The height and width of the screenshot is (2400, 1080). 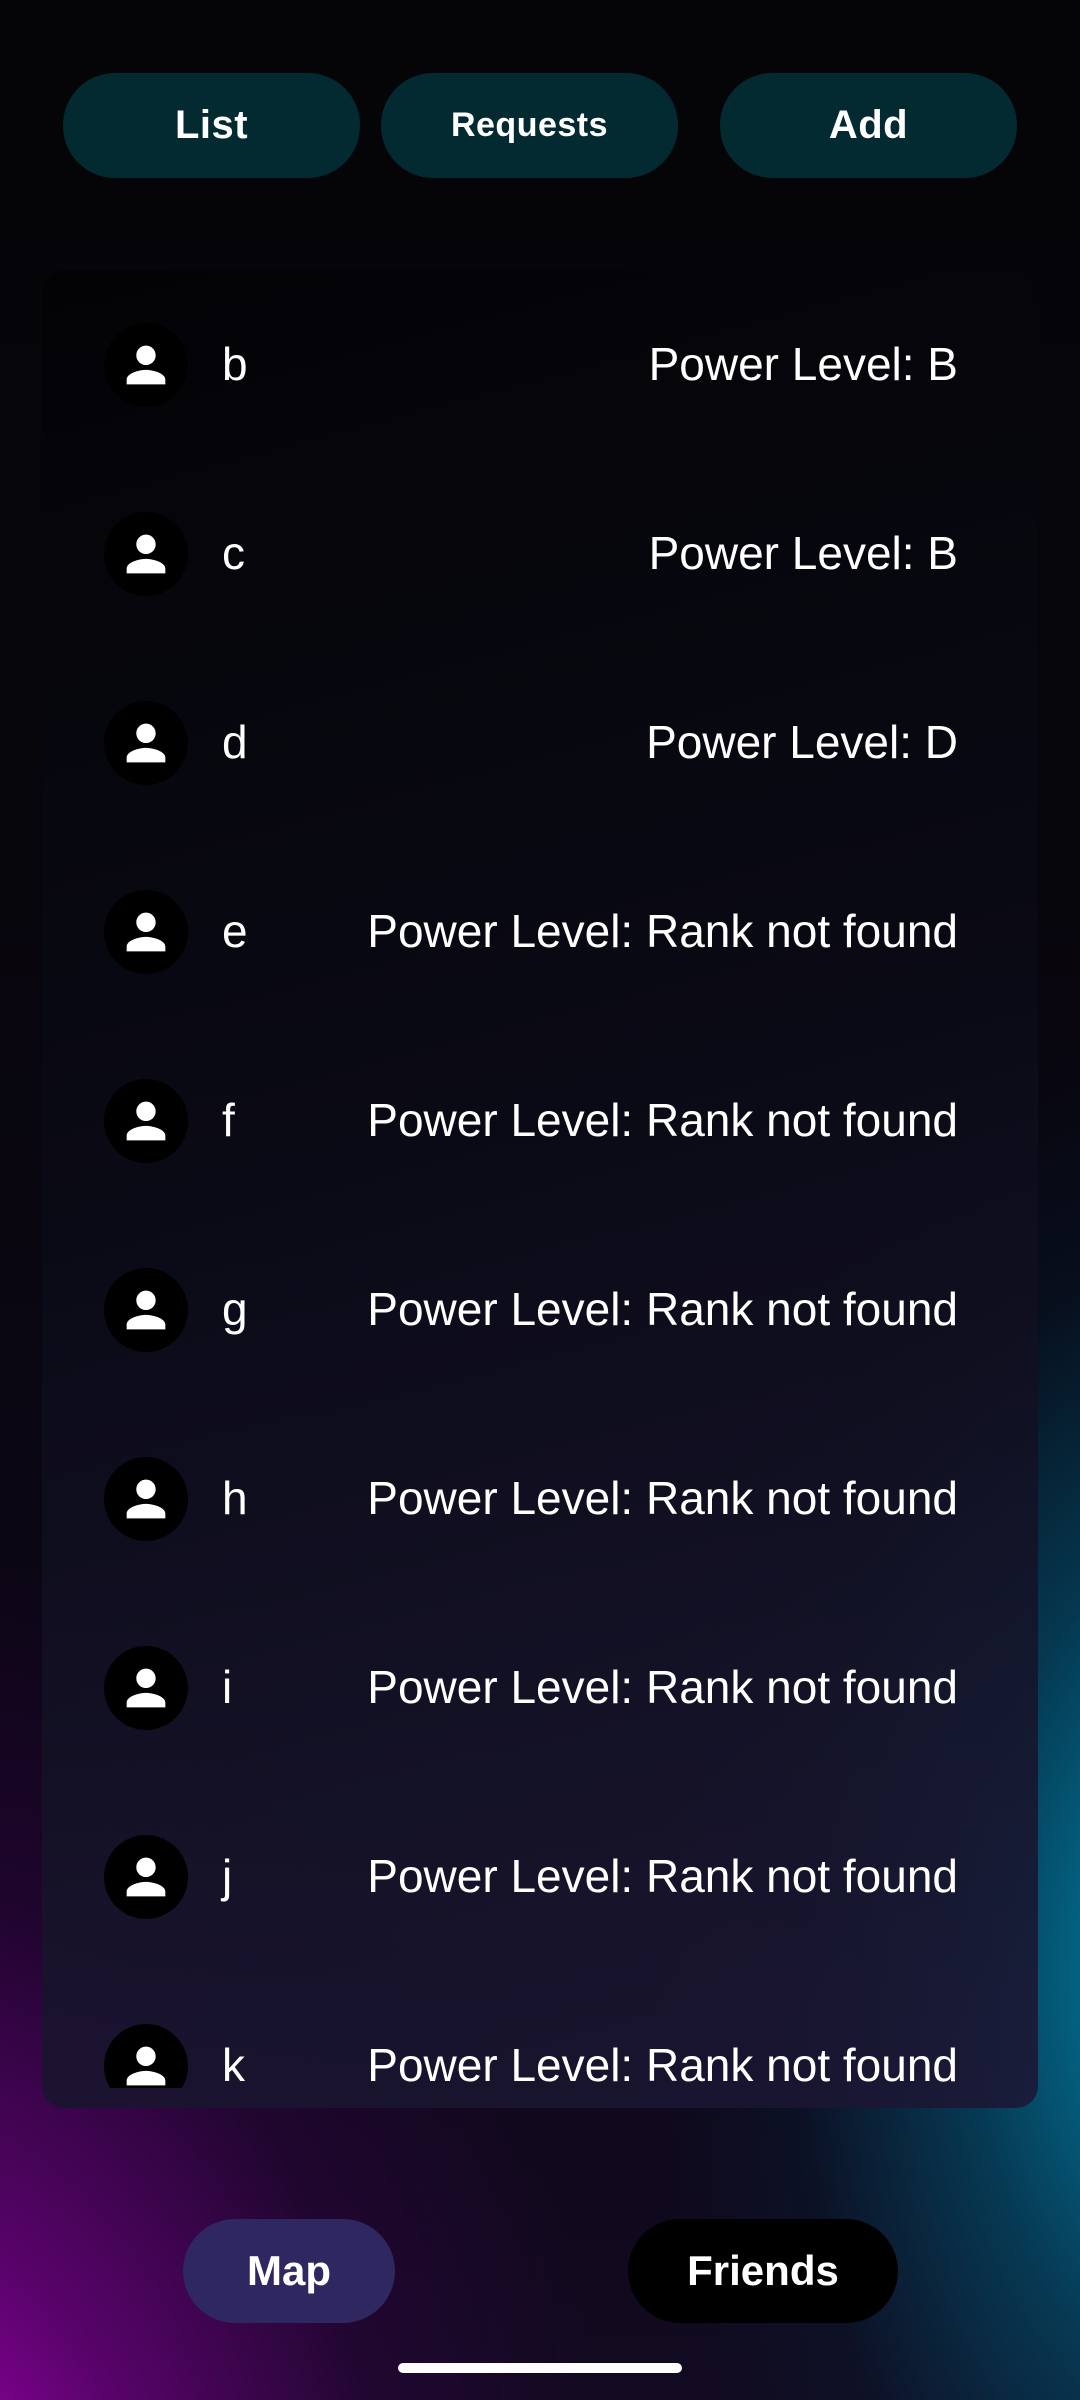 What do you see at coordinates (868, 125) in the screenshot?
I see `add-friend-button: Add` at bounding box center [868, 125].